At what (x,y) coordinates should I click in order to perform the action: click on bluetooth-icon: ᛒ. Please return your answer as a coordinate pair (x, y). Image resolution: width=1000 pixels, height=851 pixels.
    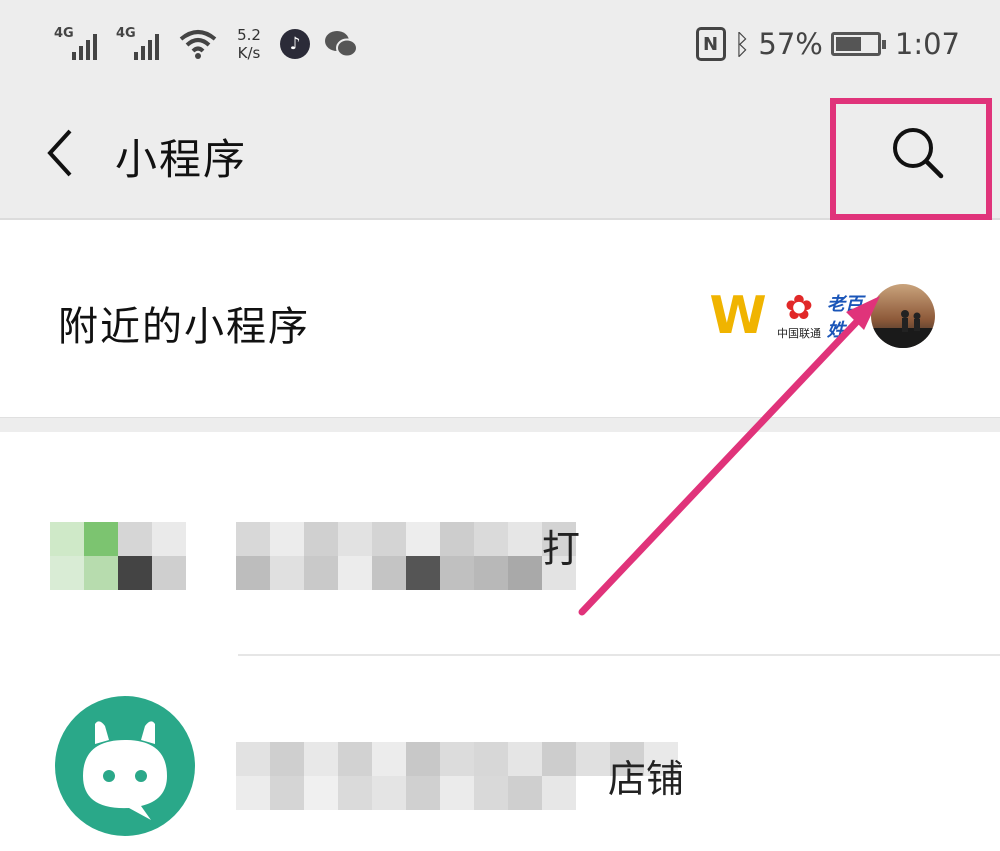
    Looking at the image, I should click on (742, 44).